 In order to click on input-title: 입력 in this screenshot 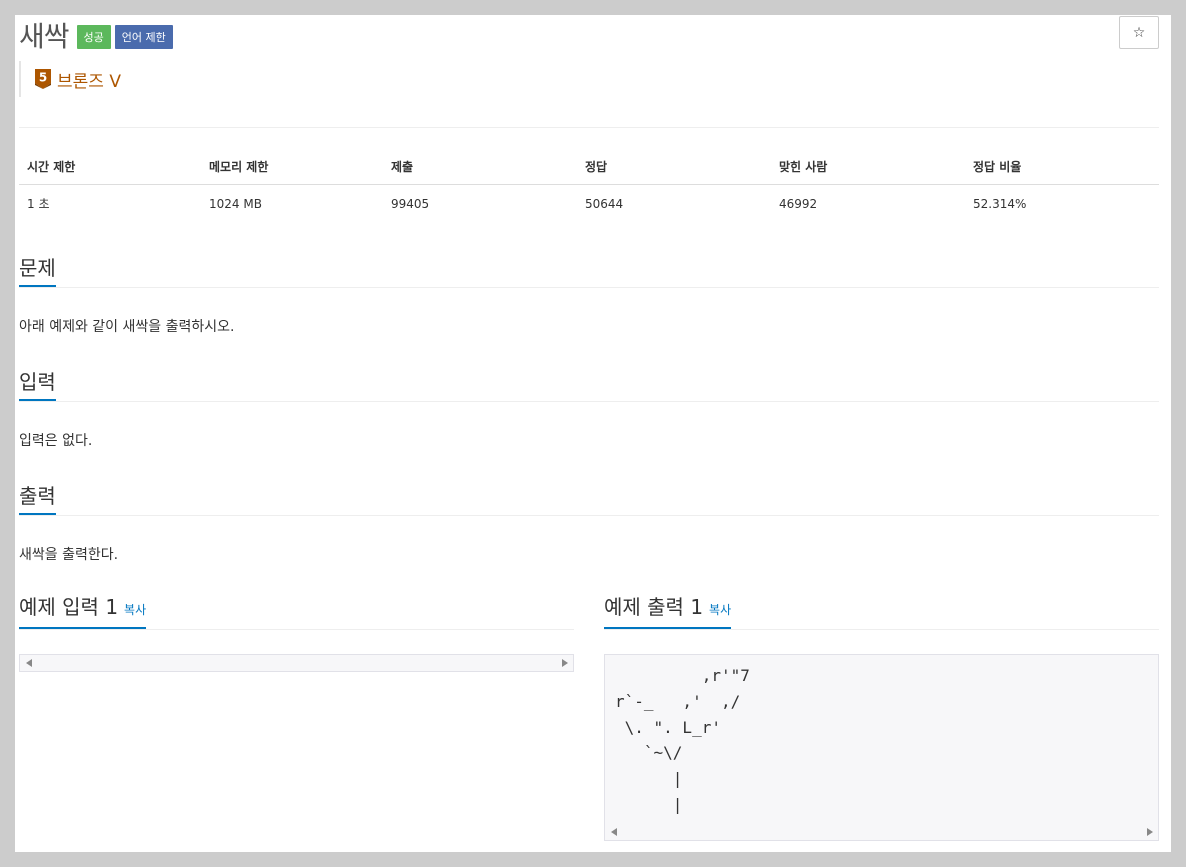, I will do `click(37, 385)`.